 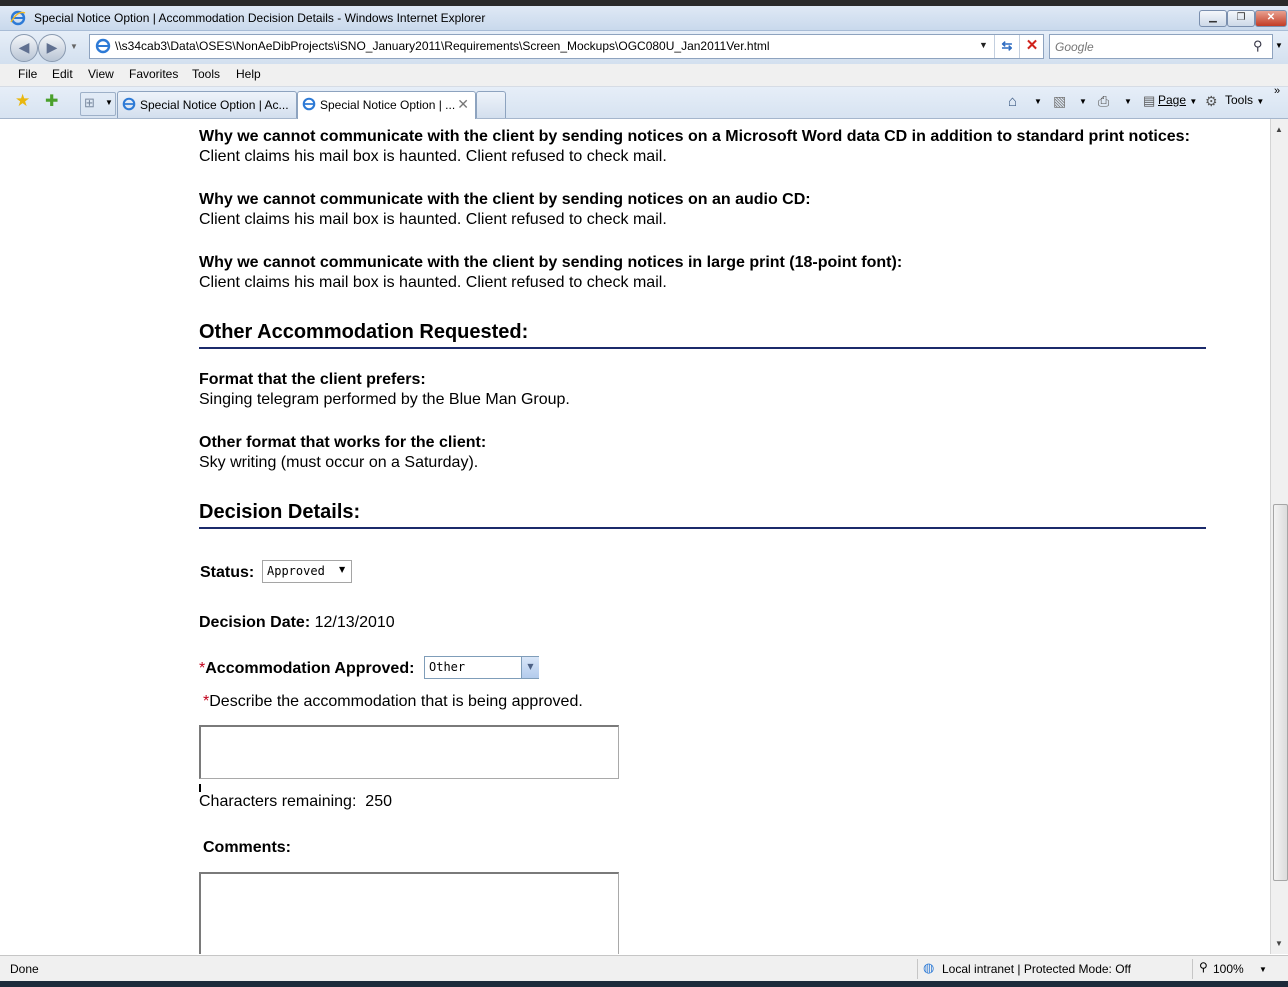 I want to click on accommodation-approved-row: *Accommodation Approved:, so click(x=306, y=669).